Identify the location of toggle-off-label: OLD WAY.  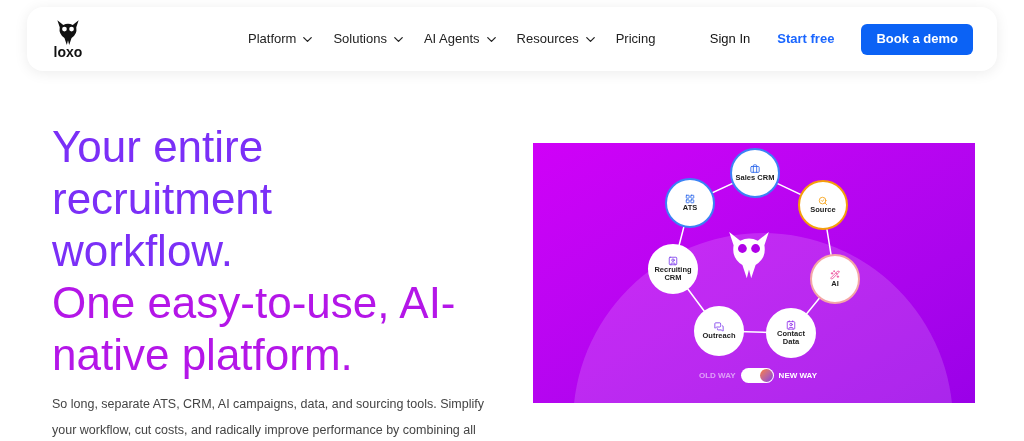
(717, 375).